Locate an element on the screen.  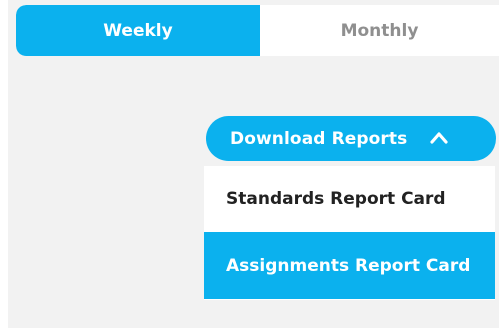
download-reports-label: Download Reports is located at coordinates (319, 138).